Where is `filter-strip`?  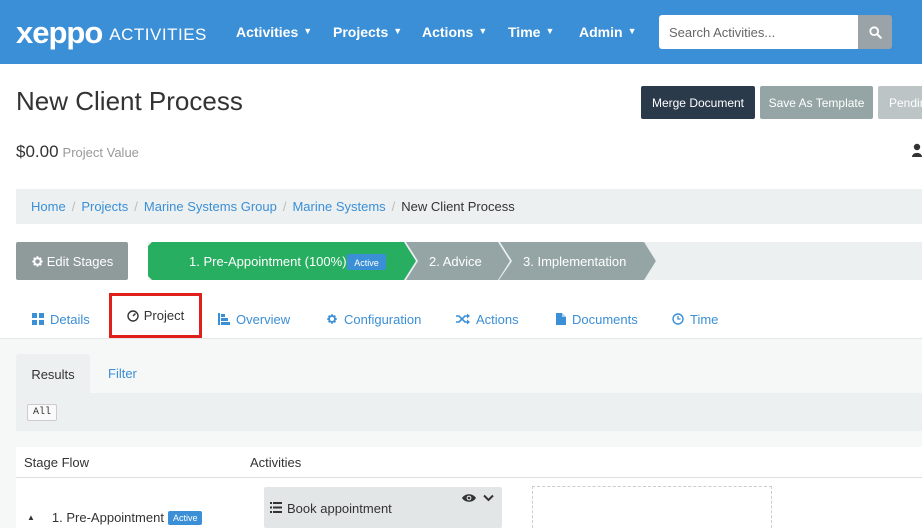 filter-strip is located at coordinates (469, 412).